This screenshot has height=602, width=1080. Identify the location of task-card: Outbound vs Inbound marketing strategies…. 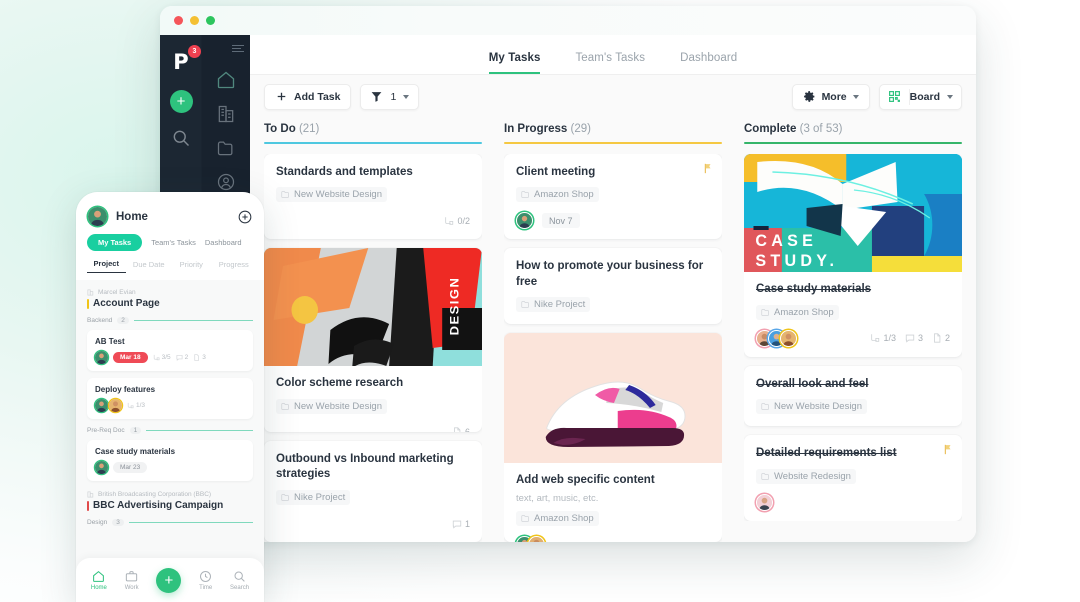
(373, 491).